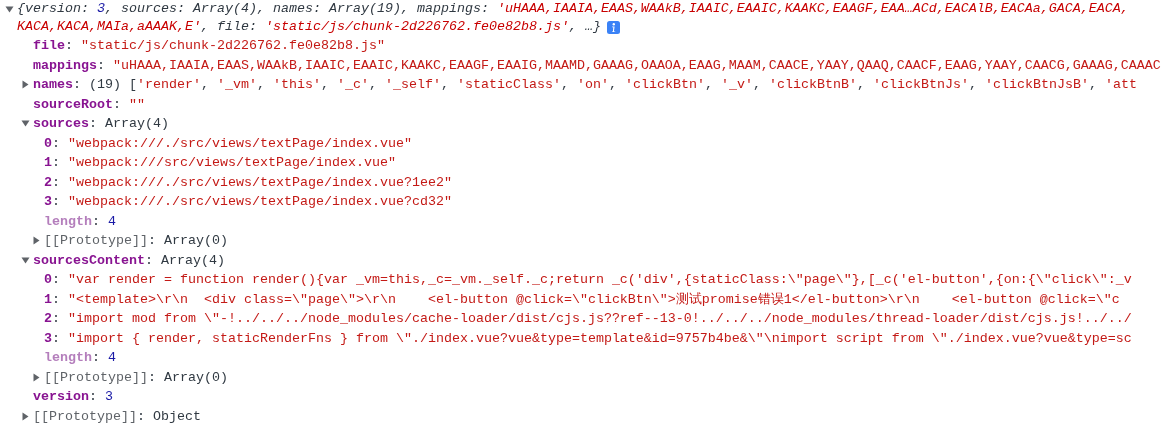 The image size is (1173, 428). I want to click on property-value: : Object, so click(169, 416).